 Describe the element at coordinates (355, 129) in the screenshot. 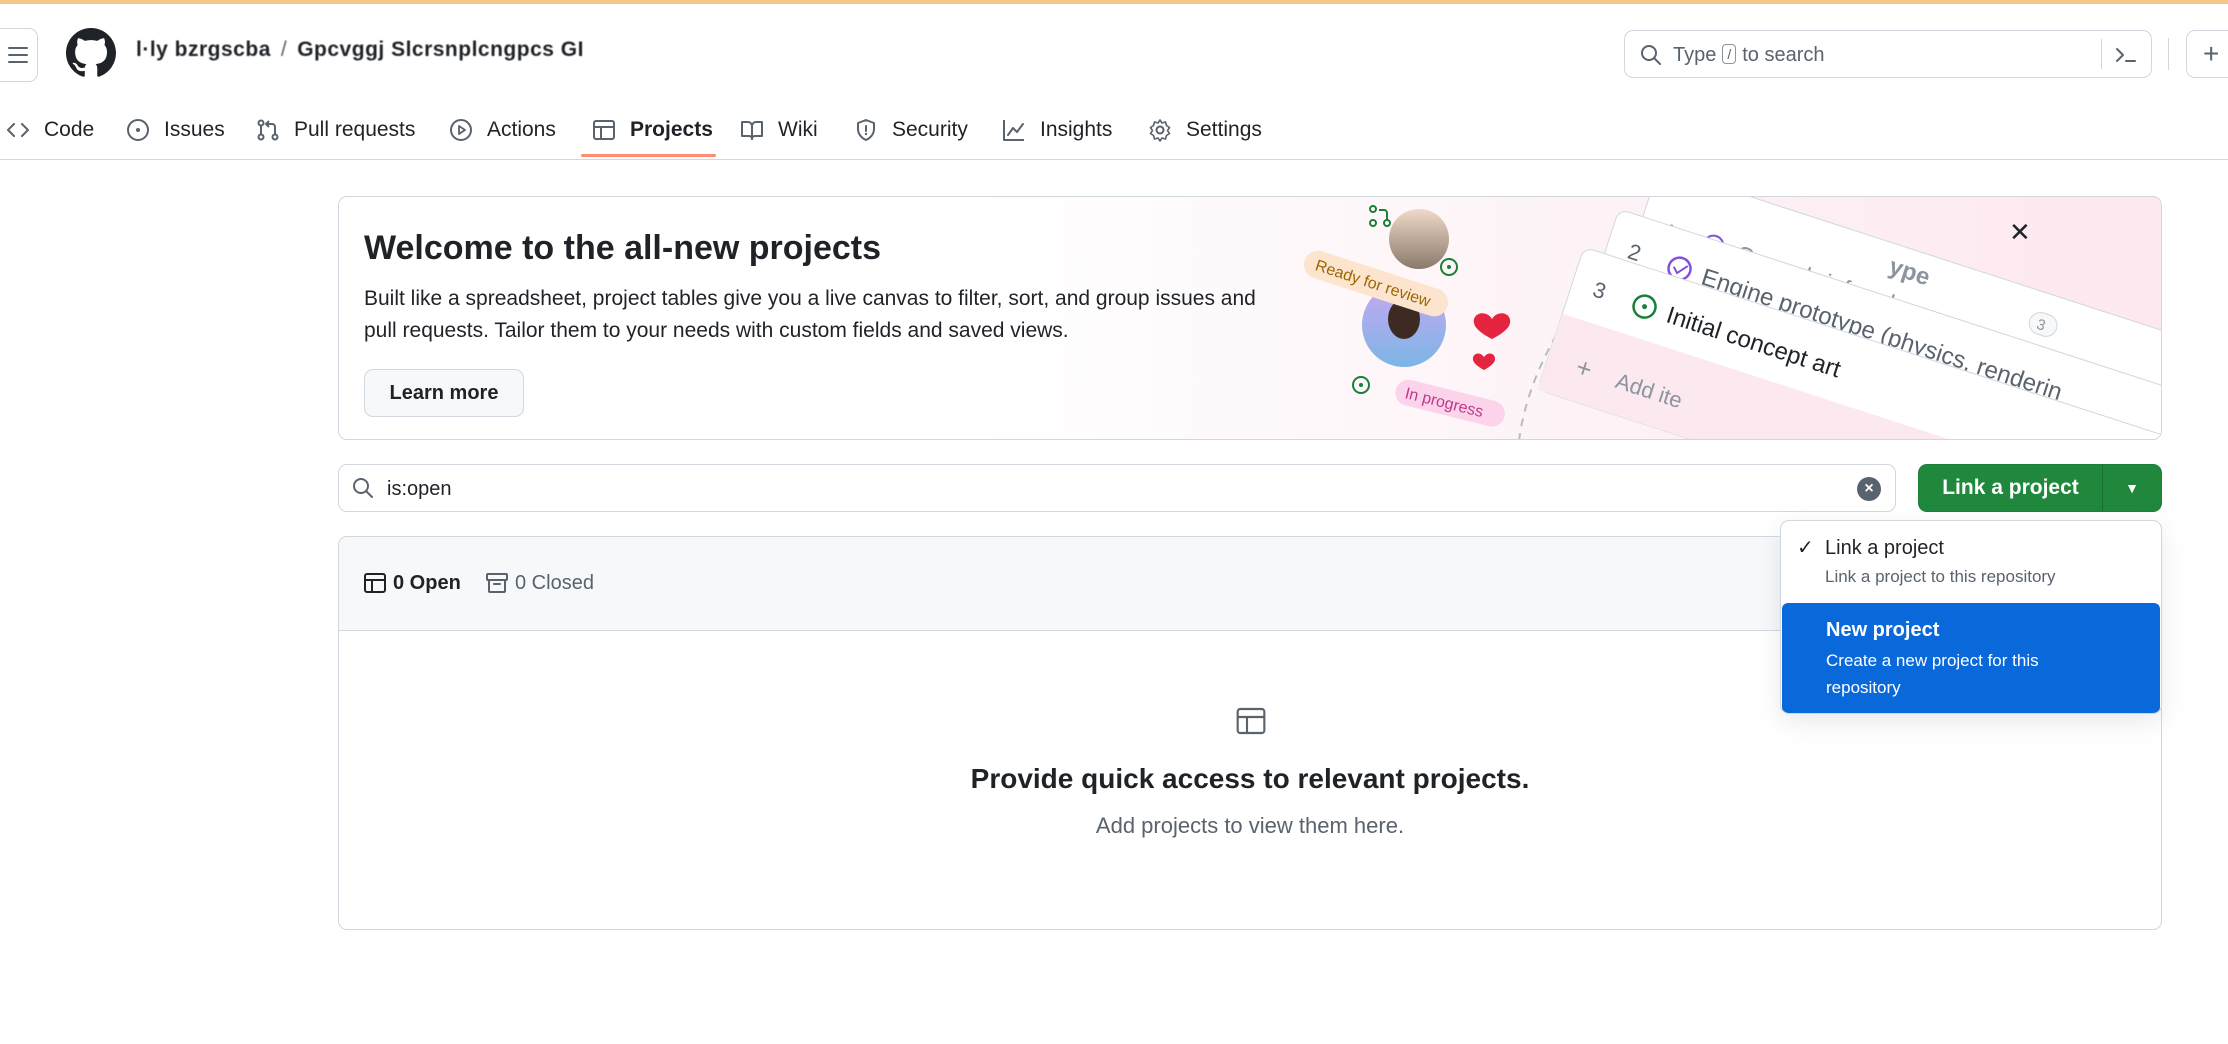

I see `tab-label: Pull requests` at that location.